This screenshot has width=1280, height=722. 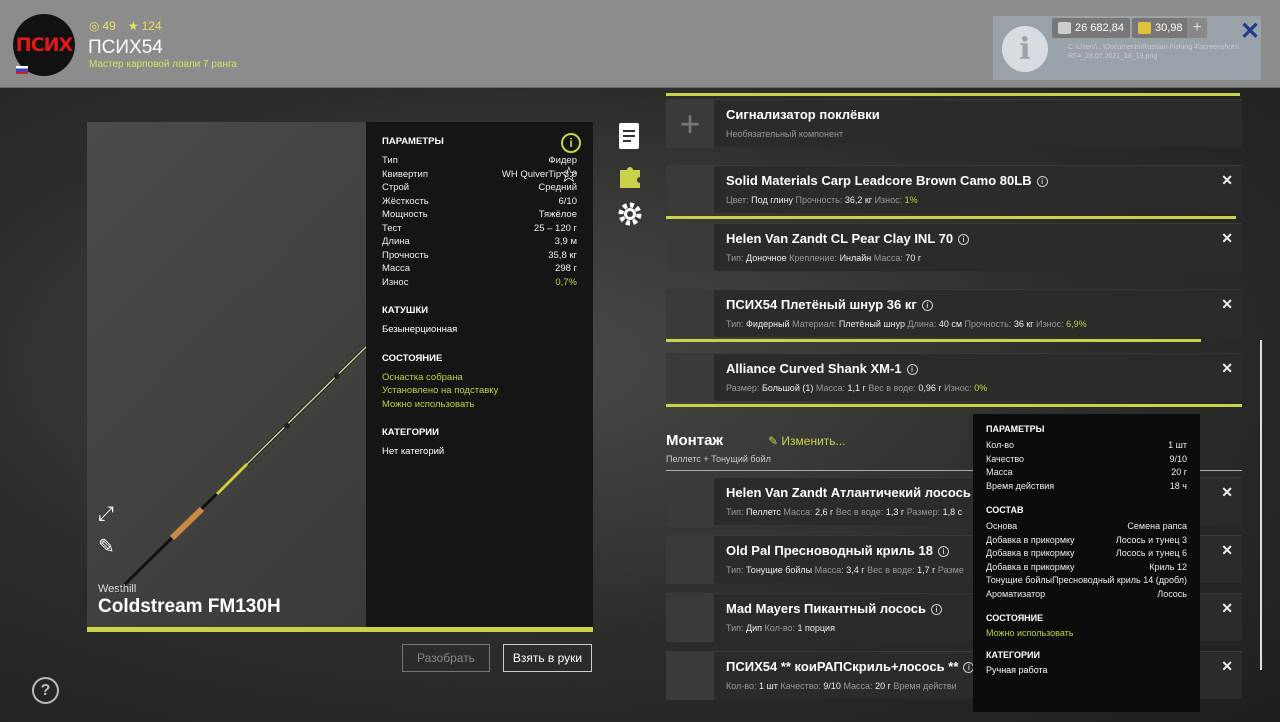 I want to click on detail-value: Большой (1), so click(x=787, y=388).